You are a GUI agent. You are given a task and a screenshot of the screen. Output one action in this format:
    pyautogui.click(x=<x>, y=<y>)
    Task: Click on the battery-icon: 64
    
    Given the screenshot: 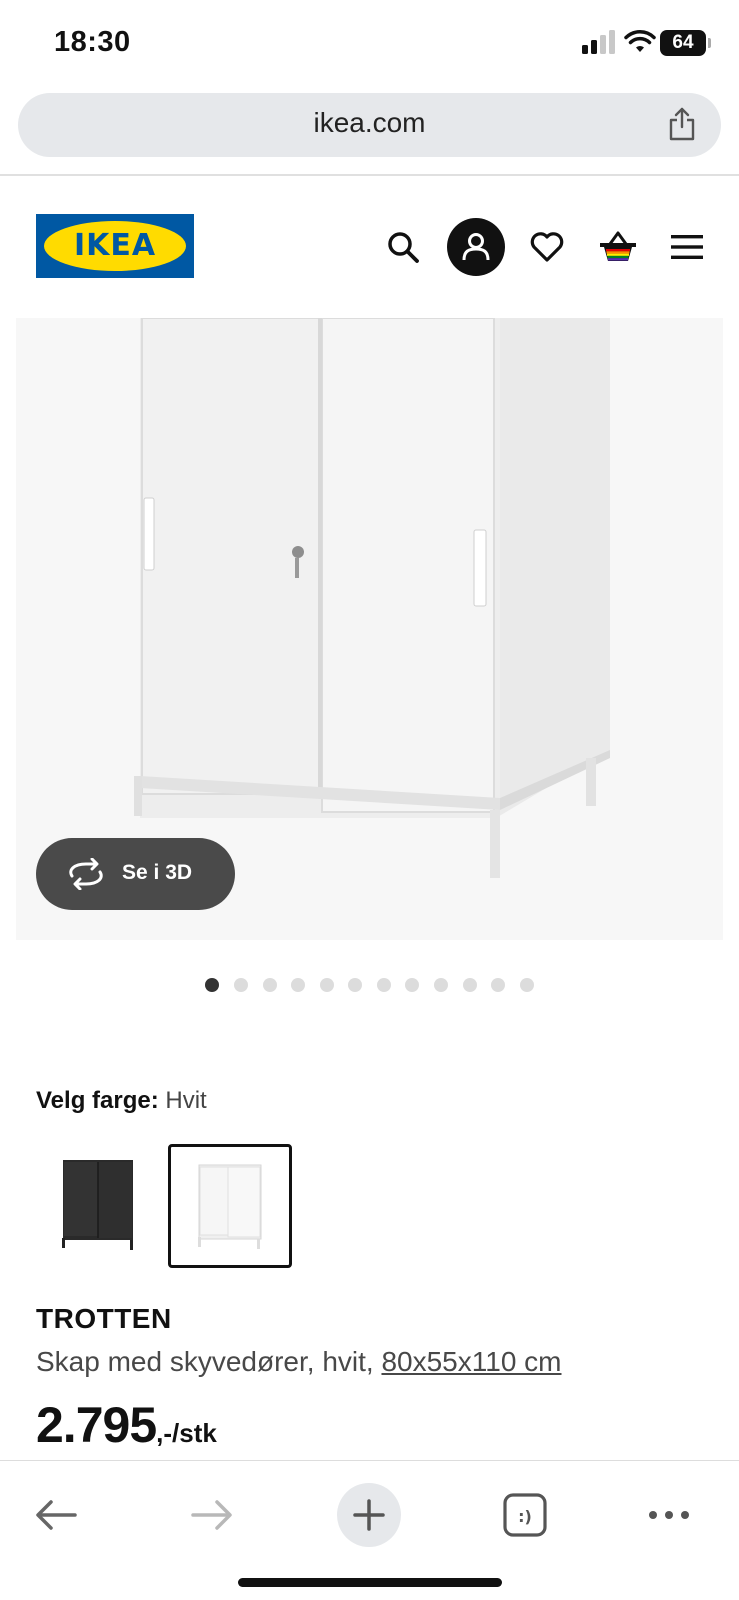 What is the action you would take?
    pyautogui.click(x=685, y=43)
    